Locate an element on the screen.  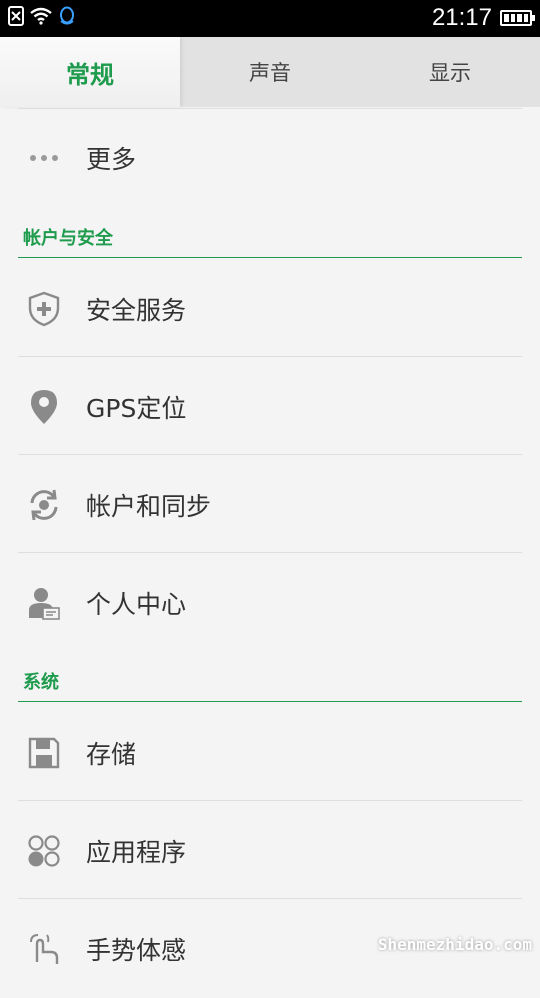
personal-center-label: 个人中心 is located at coordinates (136, 604).